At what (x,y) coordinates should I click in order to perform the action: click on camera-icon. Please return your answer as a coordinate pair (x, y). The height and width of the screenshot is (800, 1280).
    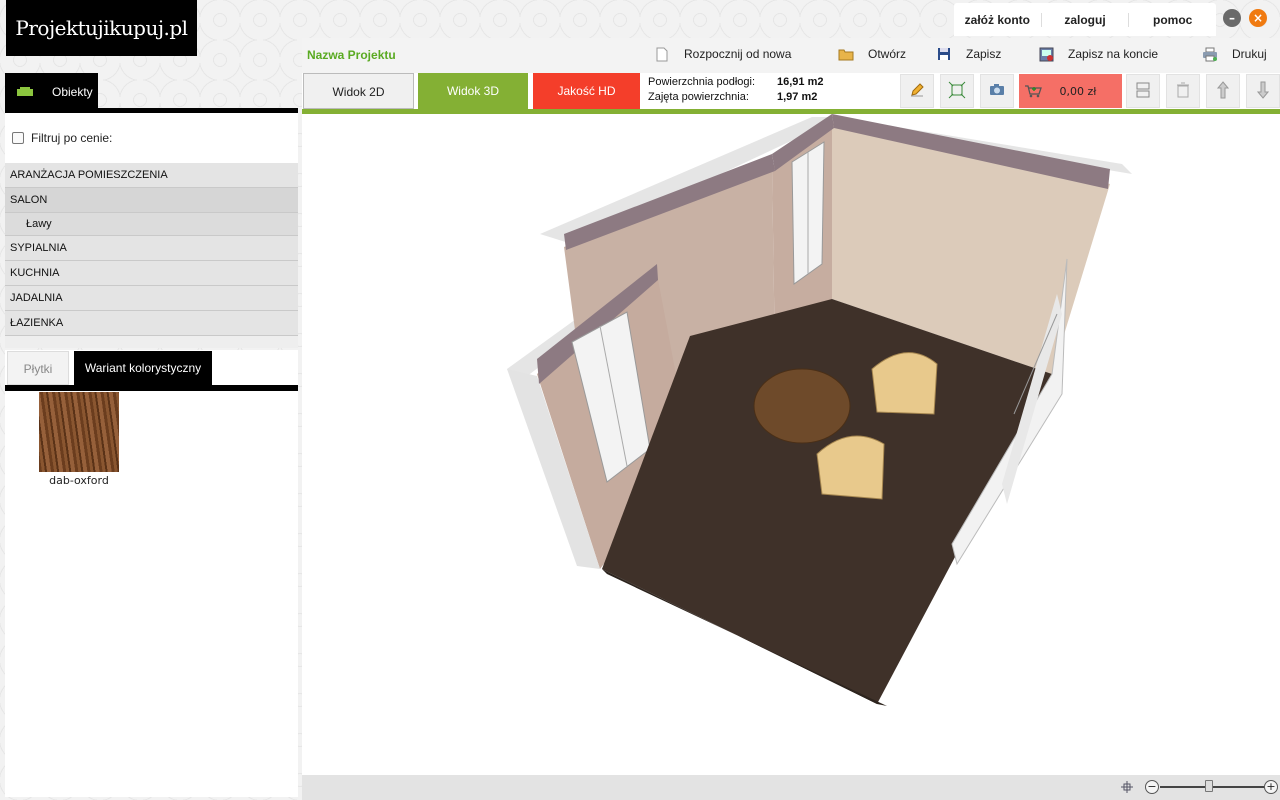
    Looking at the image, I should click on (997, 91).